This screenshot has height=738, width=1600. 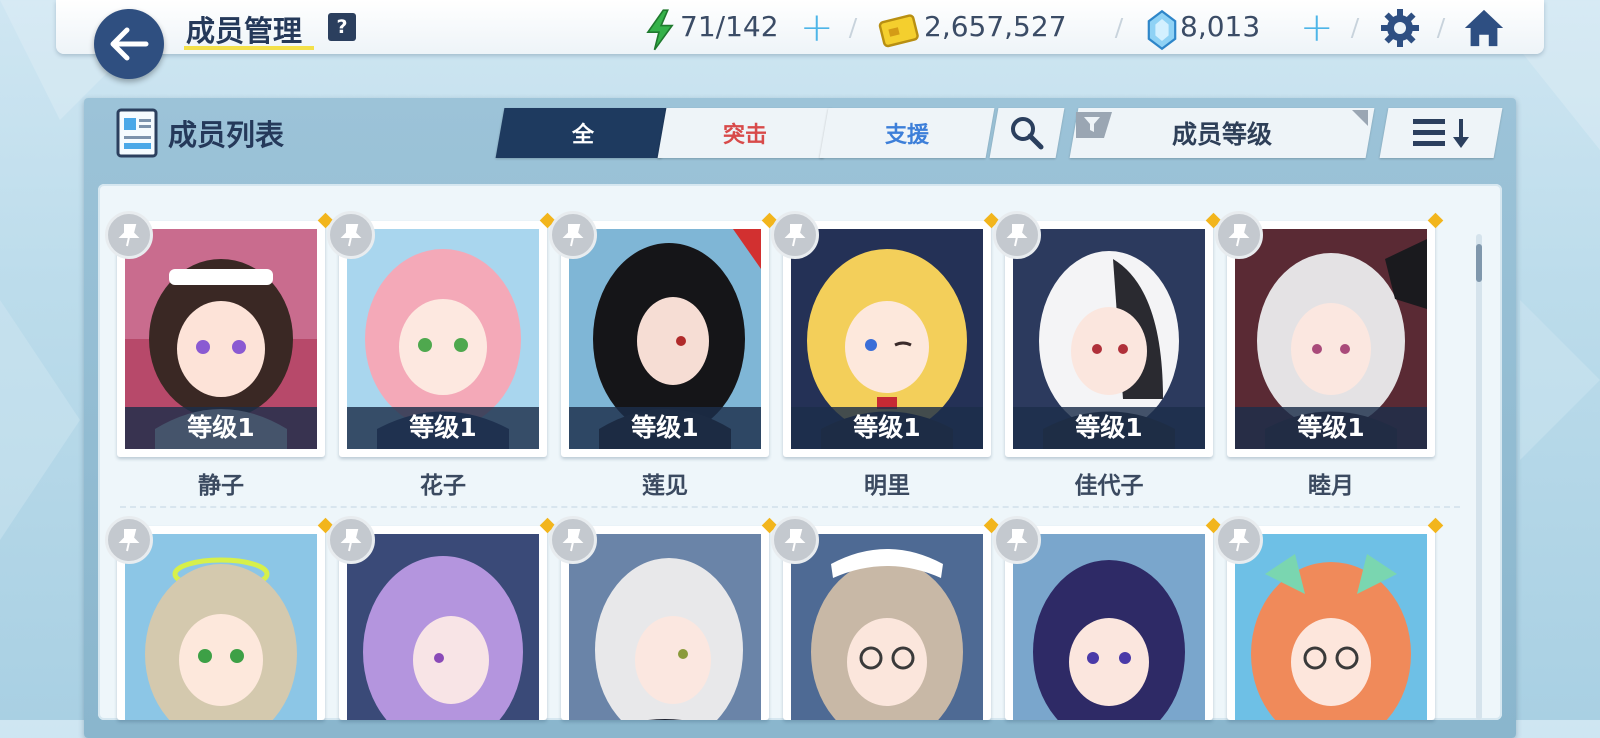 What do you see at coordinates (1162, 30) in the screenshot?
I see `gem-icon` at bounding box center [1162, 30].